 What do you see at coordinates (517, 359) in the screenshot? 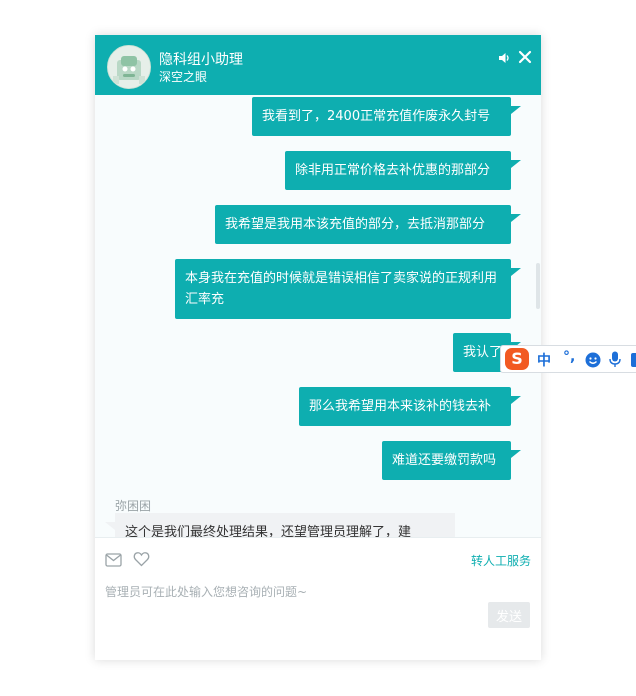
I see `sogou-logo-icon: S` at bounding box center [517, 359].